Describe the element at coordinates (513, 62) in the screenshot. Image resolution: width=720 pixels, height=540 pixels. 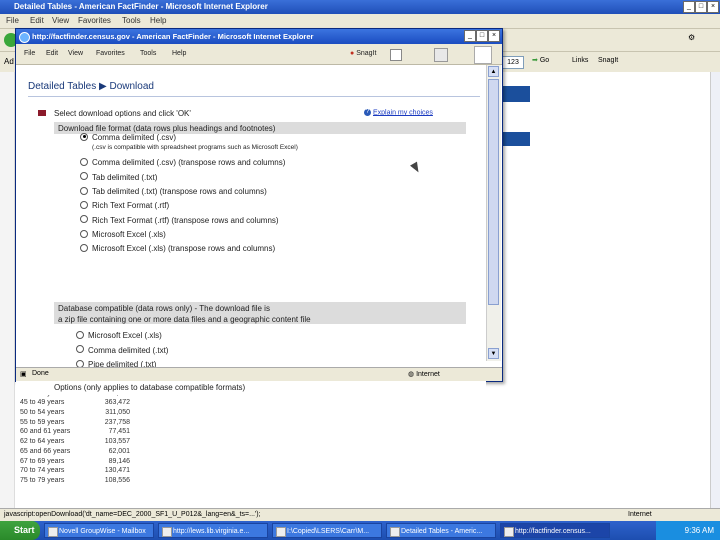
I see `page-number-field: 123` at that location.